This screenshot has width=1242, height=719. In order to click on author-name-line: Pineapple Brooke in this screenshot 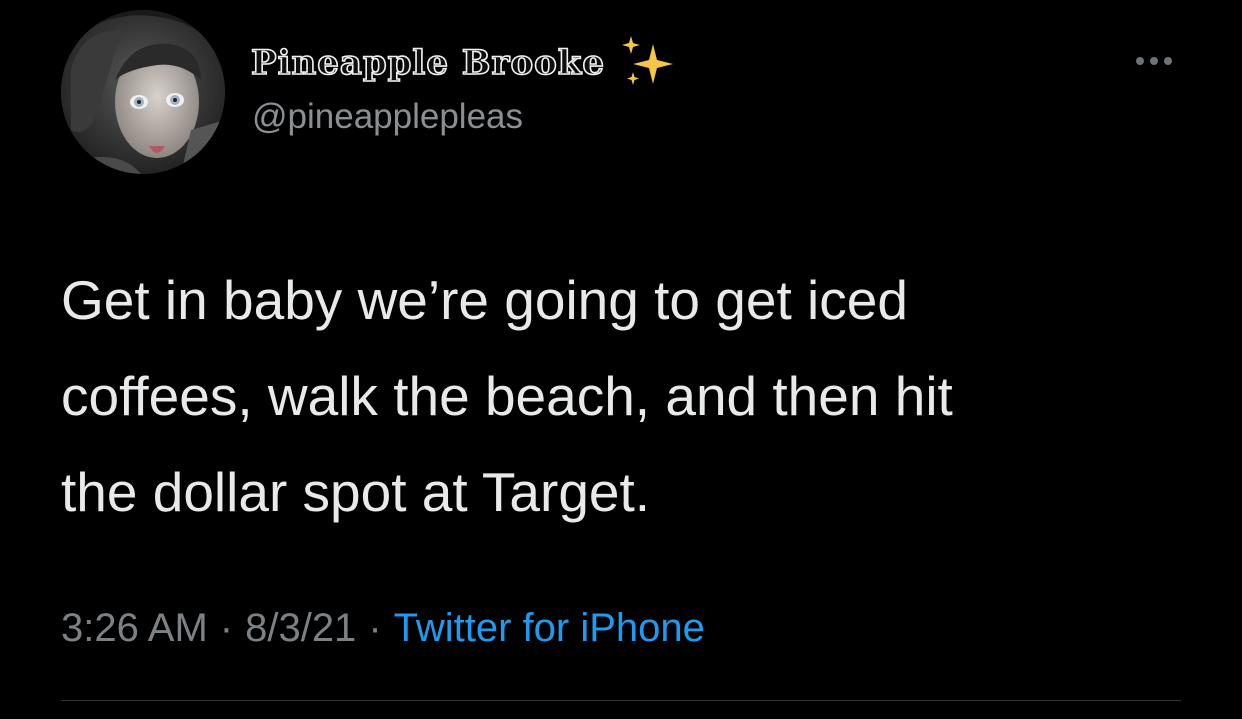, I will do `click(464, 63)`.